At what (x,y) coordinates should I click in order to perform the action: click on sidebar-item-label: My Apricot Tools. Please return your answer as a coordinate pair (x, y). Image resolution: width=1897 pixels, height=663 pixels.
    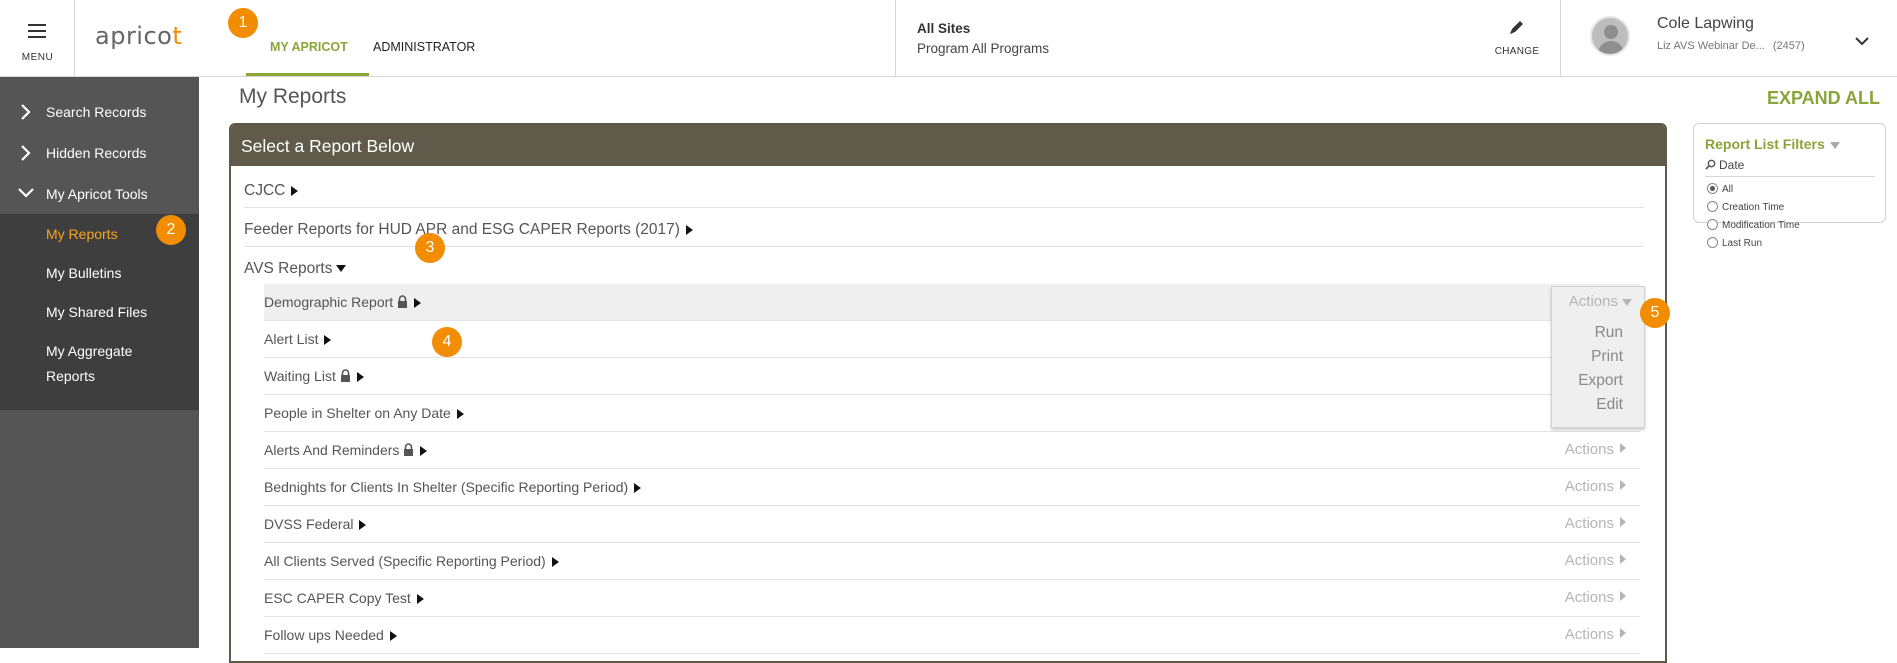
    Looking at the image, I should click on (97, 194).